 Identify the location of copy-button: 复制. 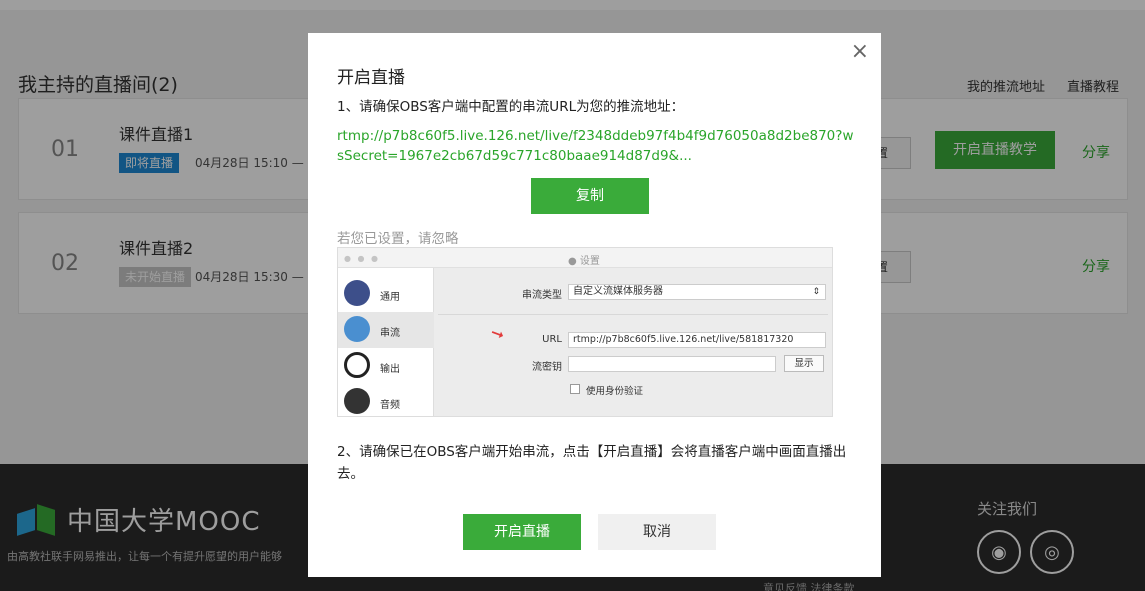
(590, 196).